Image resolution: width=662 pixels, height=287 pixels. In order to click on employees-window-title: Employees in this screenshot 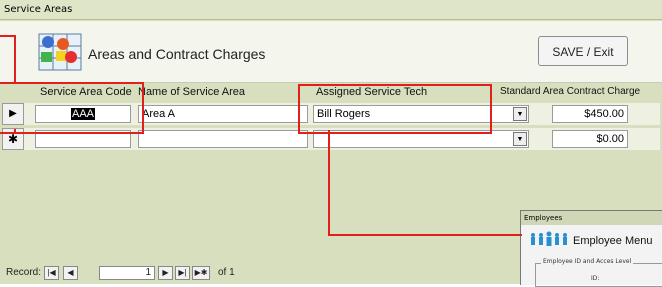, I will do `click(591, 218)`.